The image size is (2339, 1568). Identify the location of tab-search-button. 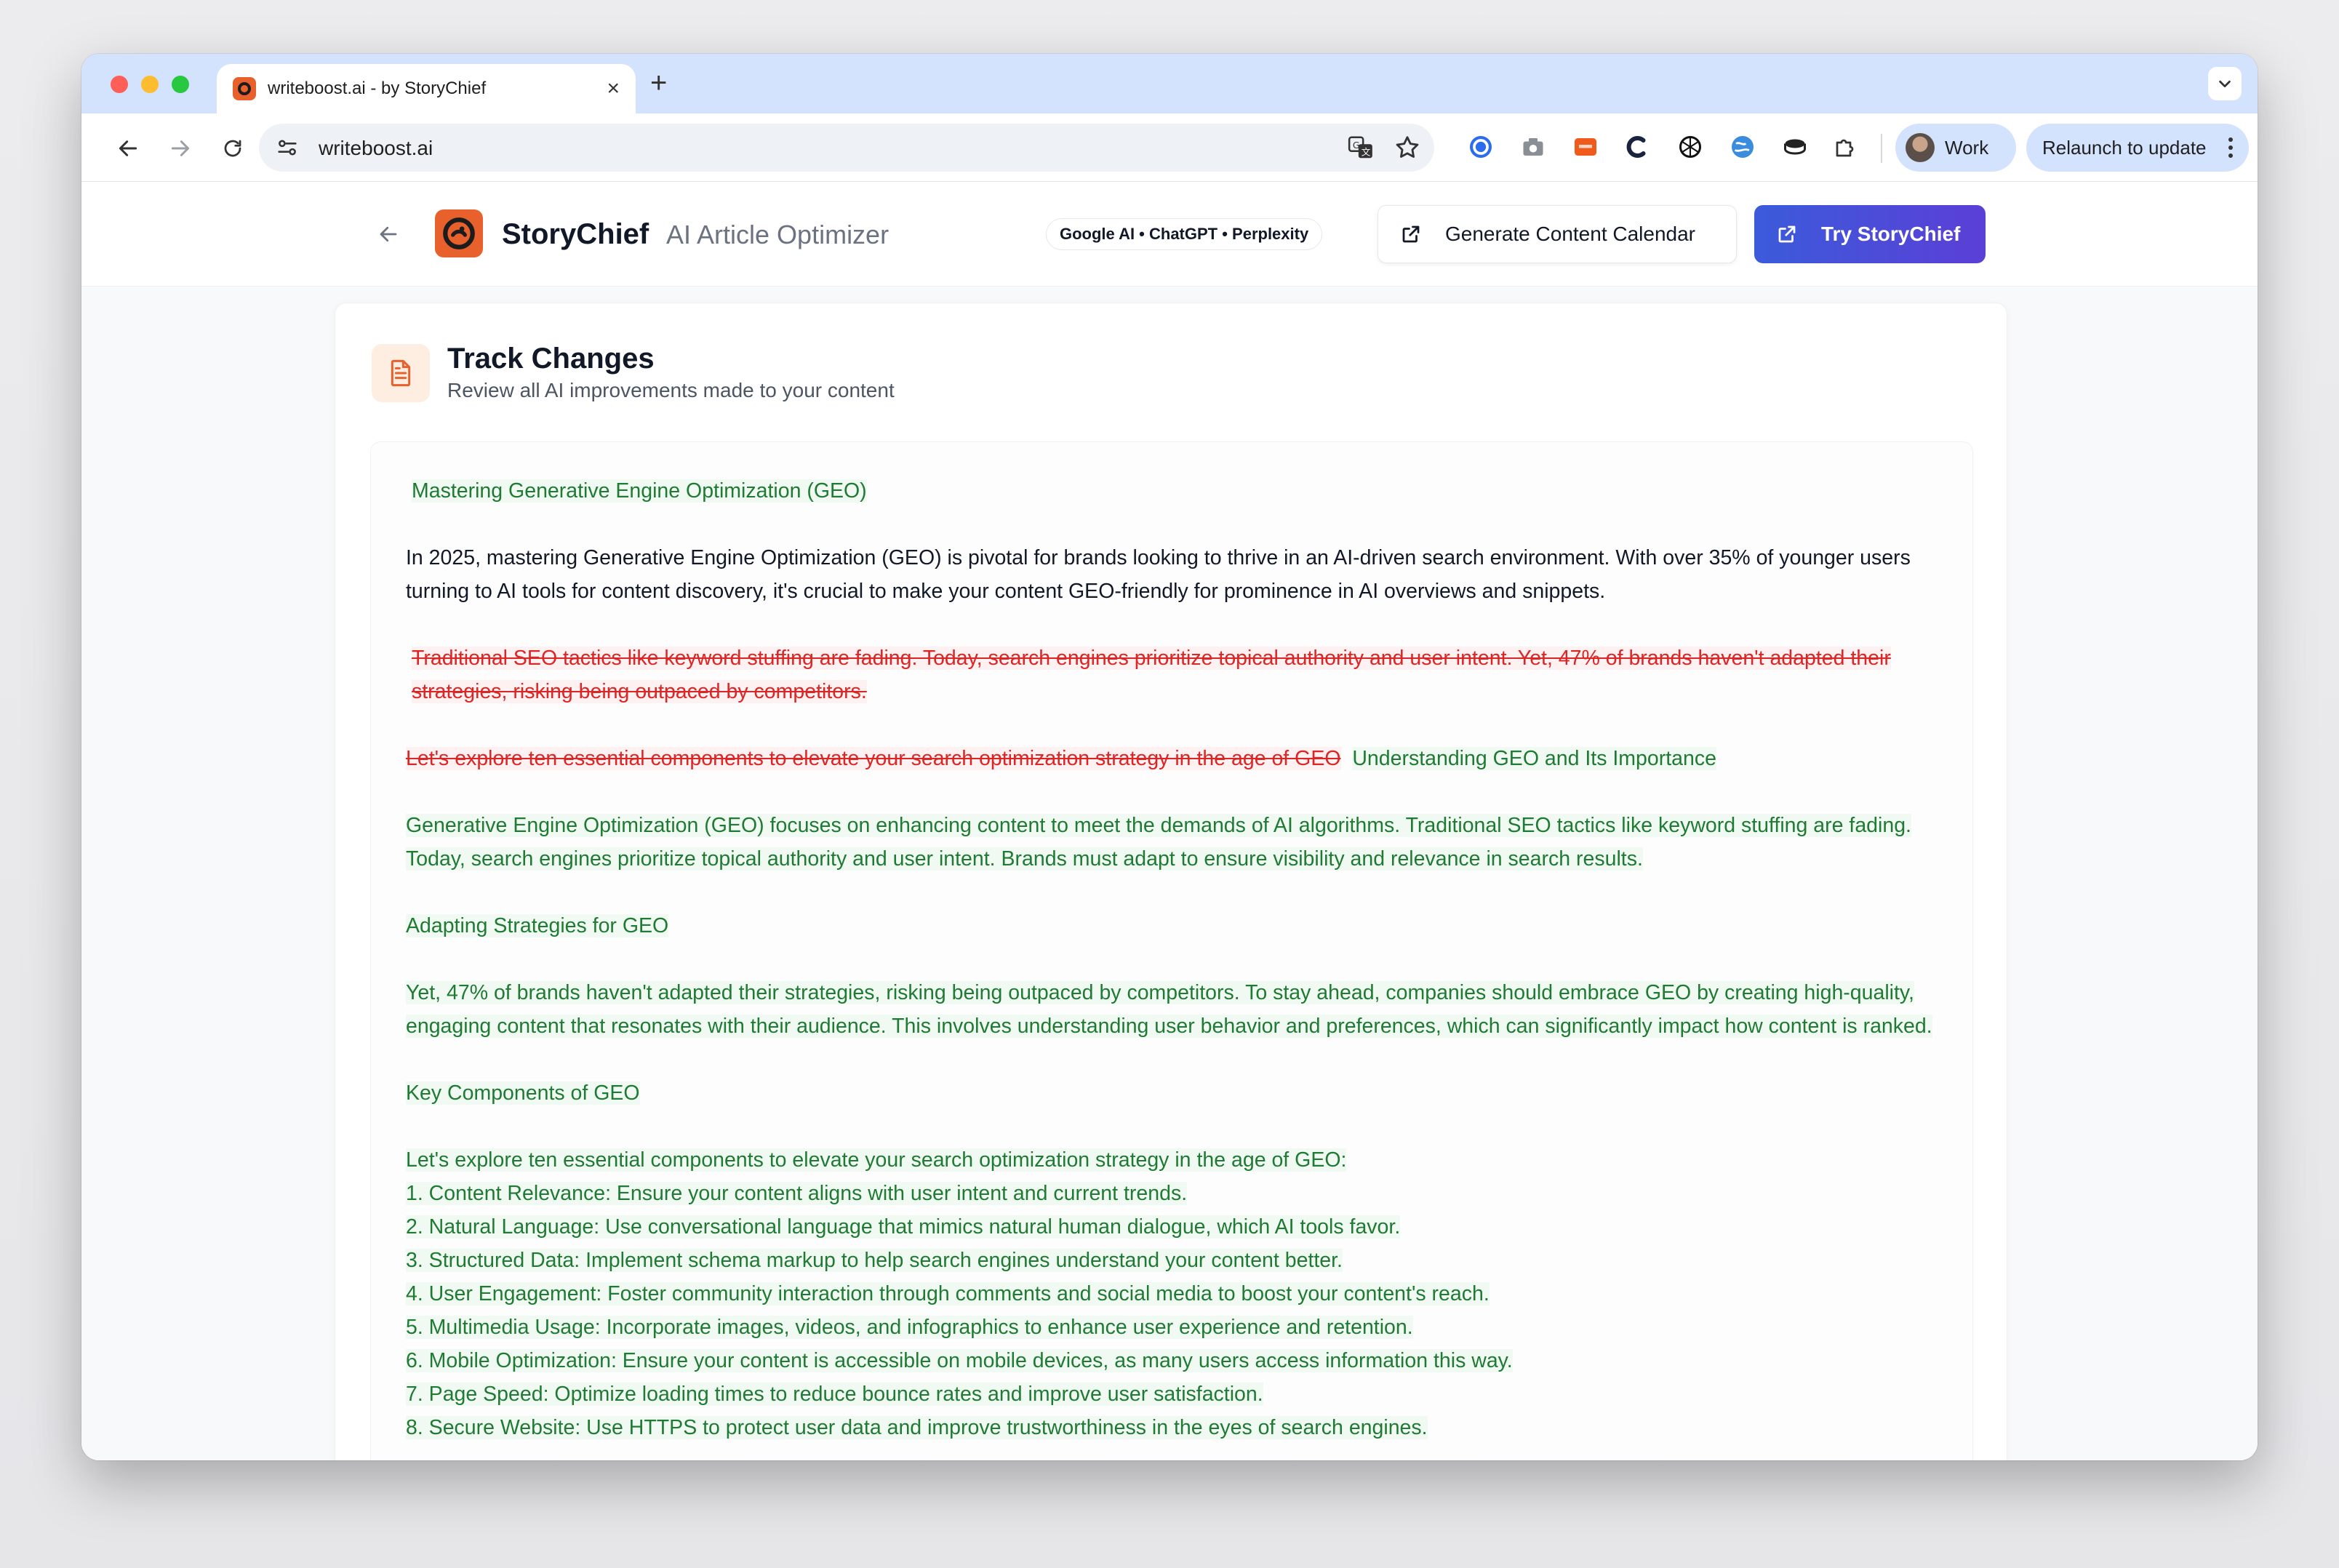
(2225, 83).